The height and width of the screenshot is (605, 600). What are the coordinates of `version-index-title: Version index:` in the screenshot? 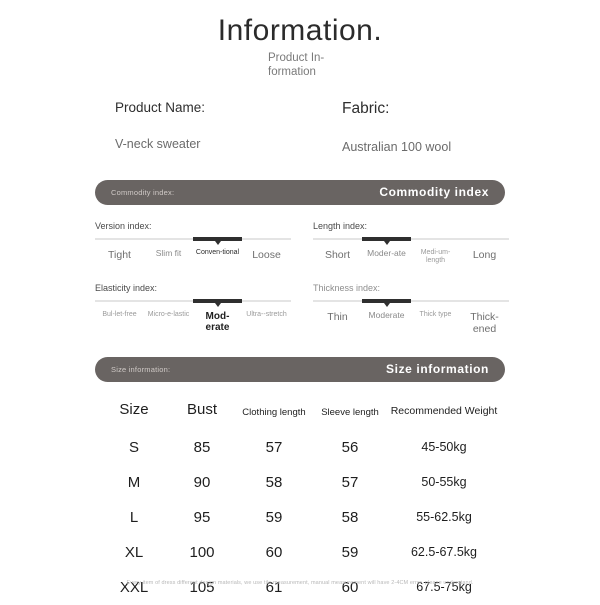 It's located at (123, 225).